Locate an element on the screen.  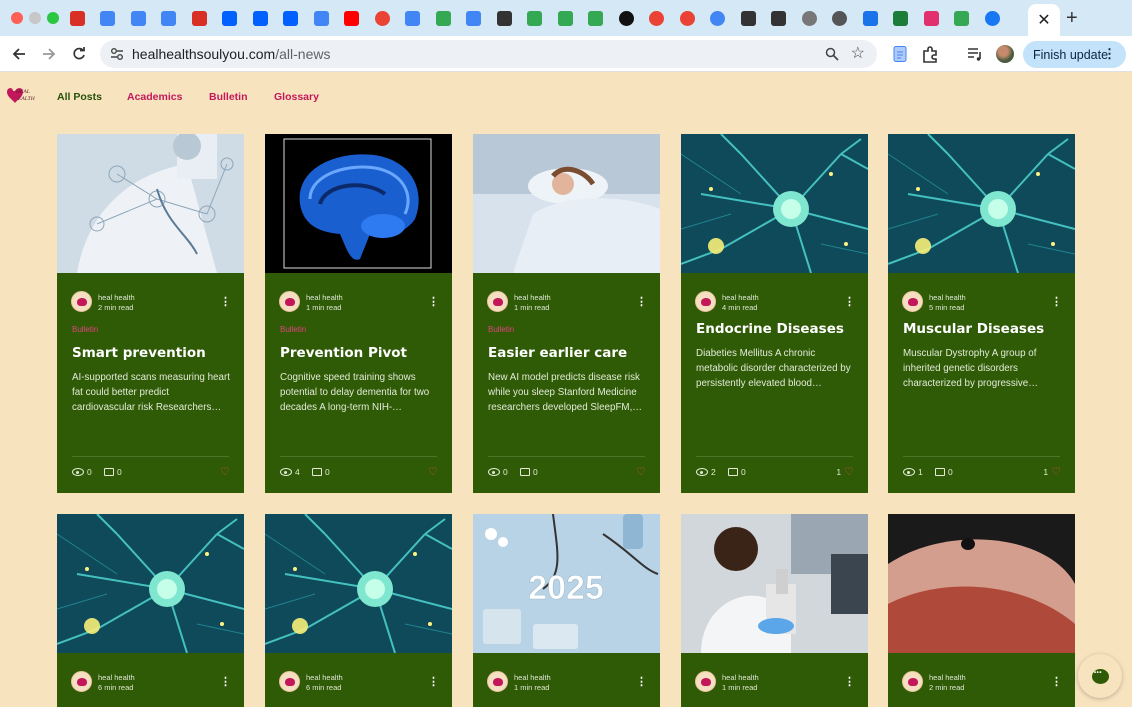
media-queue-icon is located at coordinates (975, 54).